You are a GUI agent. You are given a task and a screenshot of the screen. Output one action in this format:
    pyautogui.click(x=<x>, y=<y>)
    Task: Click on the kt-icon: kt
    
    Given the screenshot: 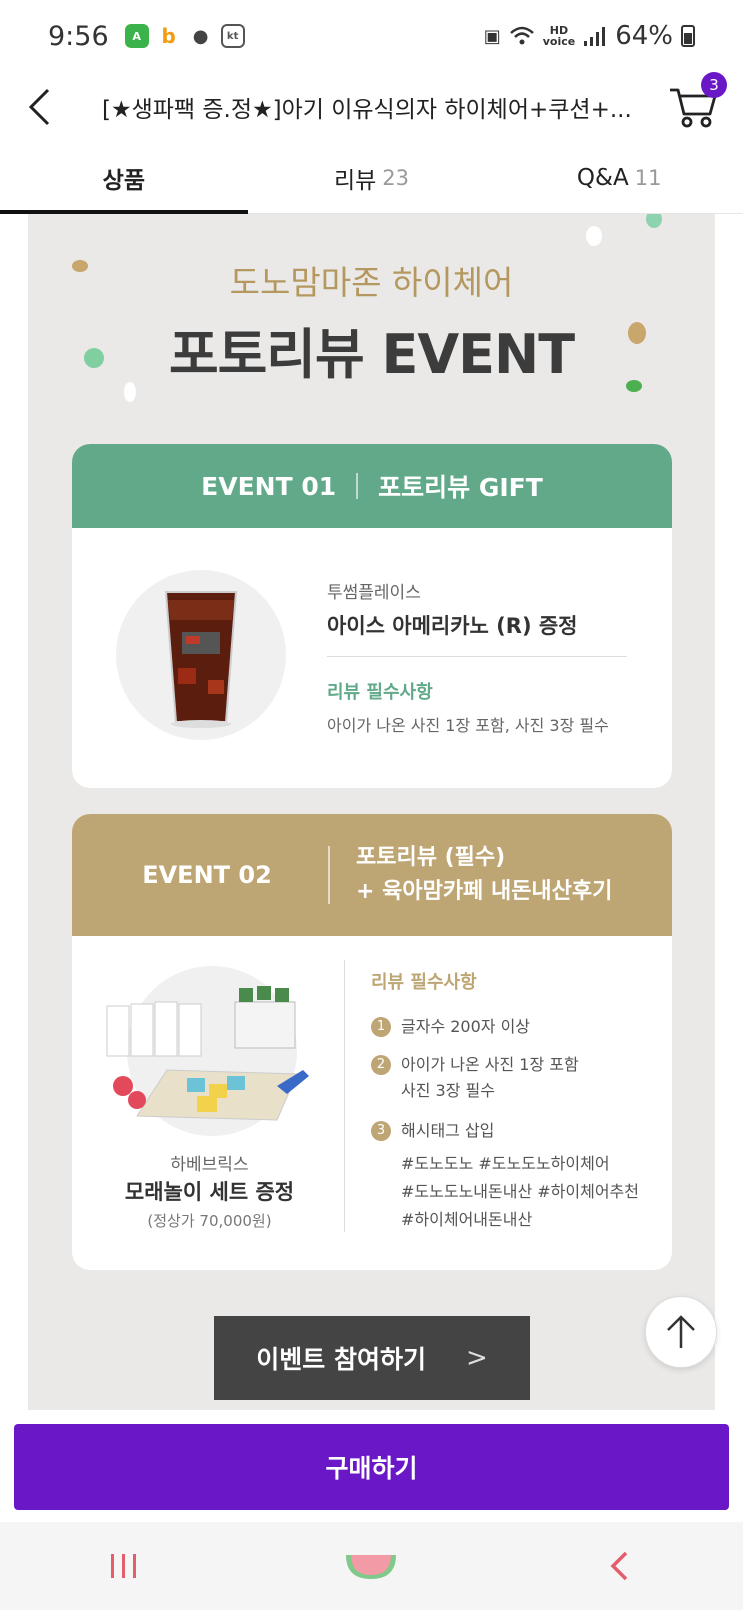 What is the action you would take?
    pyautogui.click(x=232, y=36)
    